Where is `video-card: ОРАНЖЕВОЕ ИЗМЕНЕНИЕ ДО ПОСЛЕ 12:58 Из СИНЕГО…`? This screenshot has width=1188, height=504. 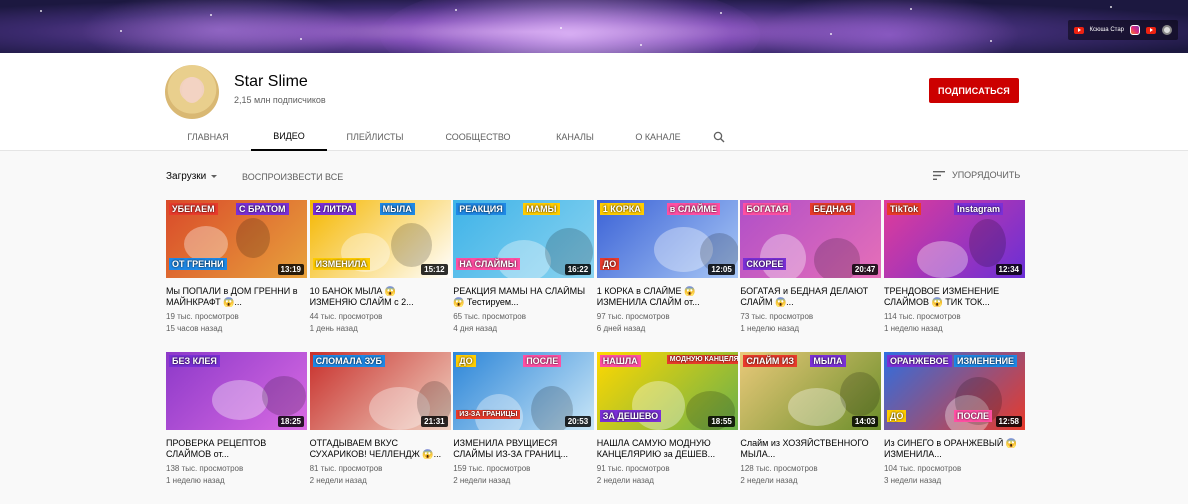
video-card: ОРАНЖЕВОЕ ИЗМЕНЕНИЕ ДО ПОСЛЕ 12:58 Из СИНЕГО… is located at coordinates (954, 428).